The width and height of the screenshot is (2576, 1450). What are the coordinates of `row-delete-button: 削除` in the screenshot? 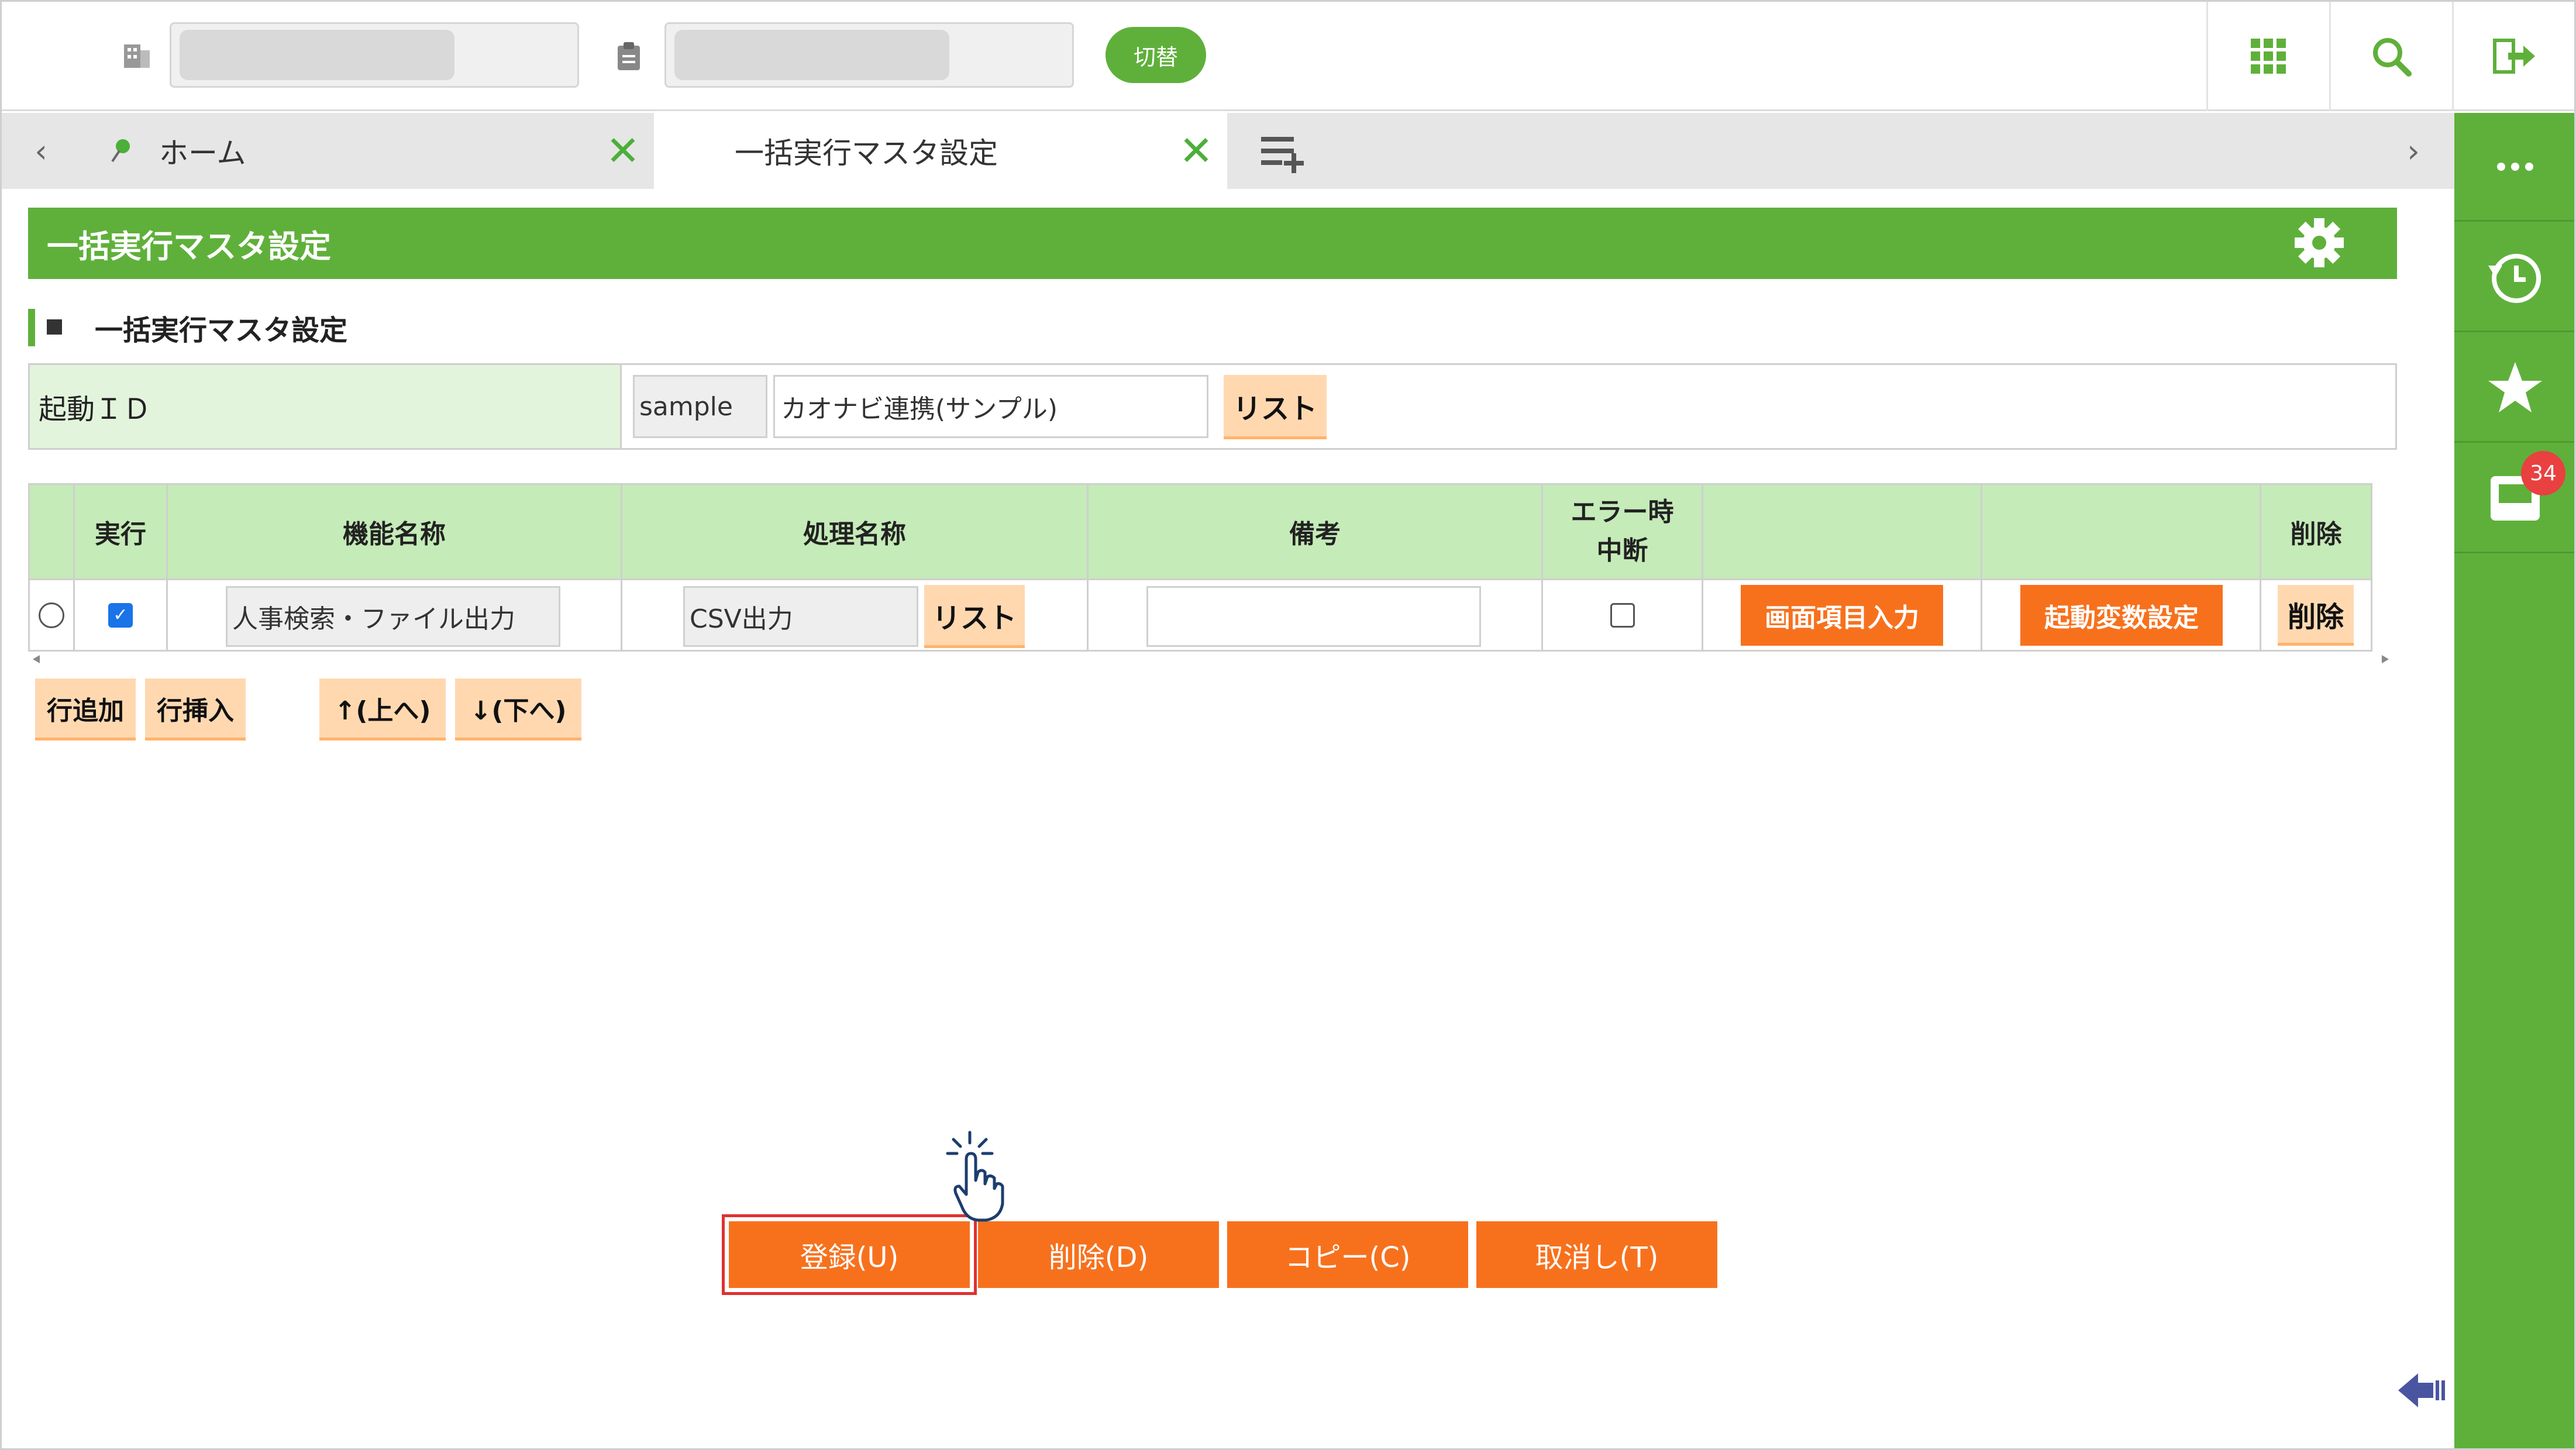 It's located at (2316, 616).